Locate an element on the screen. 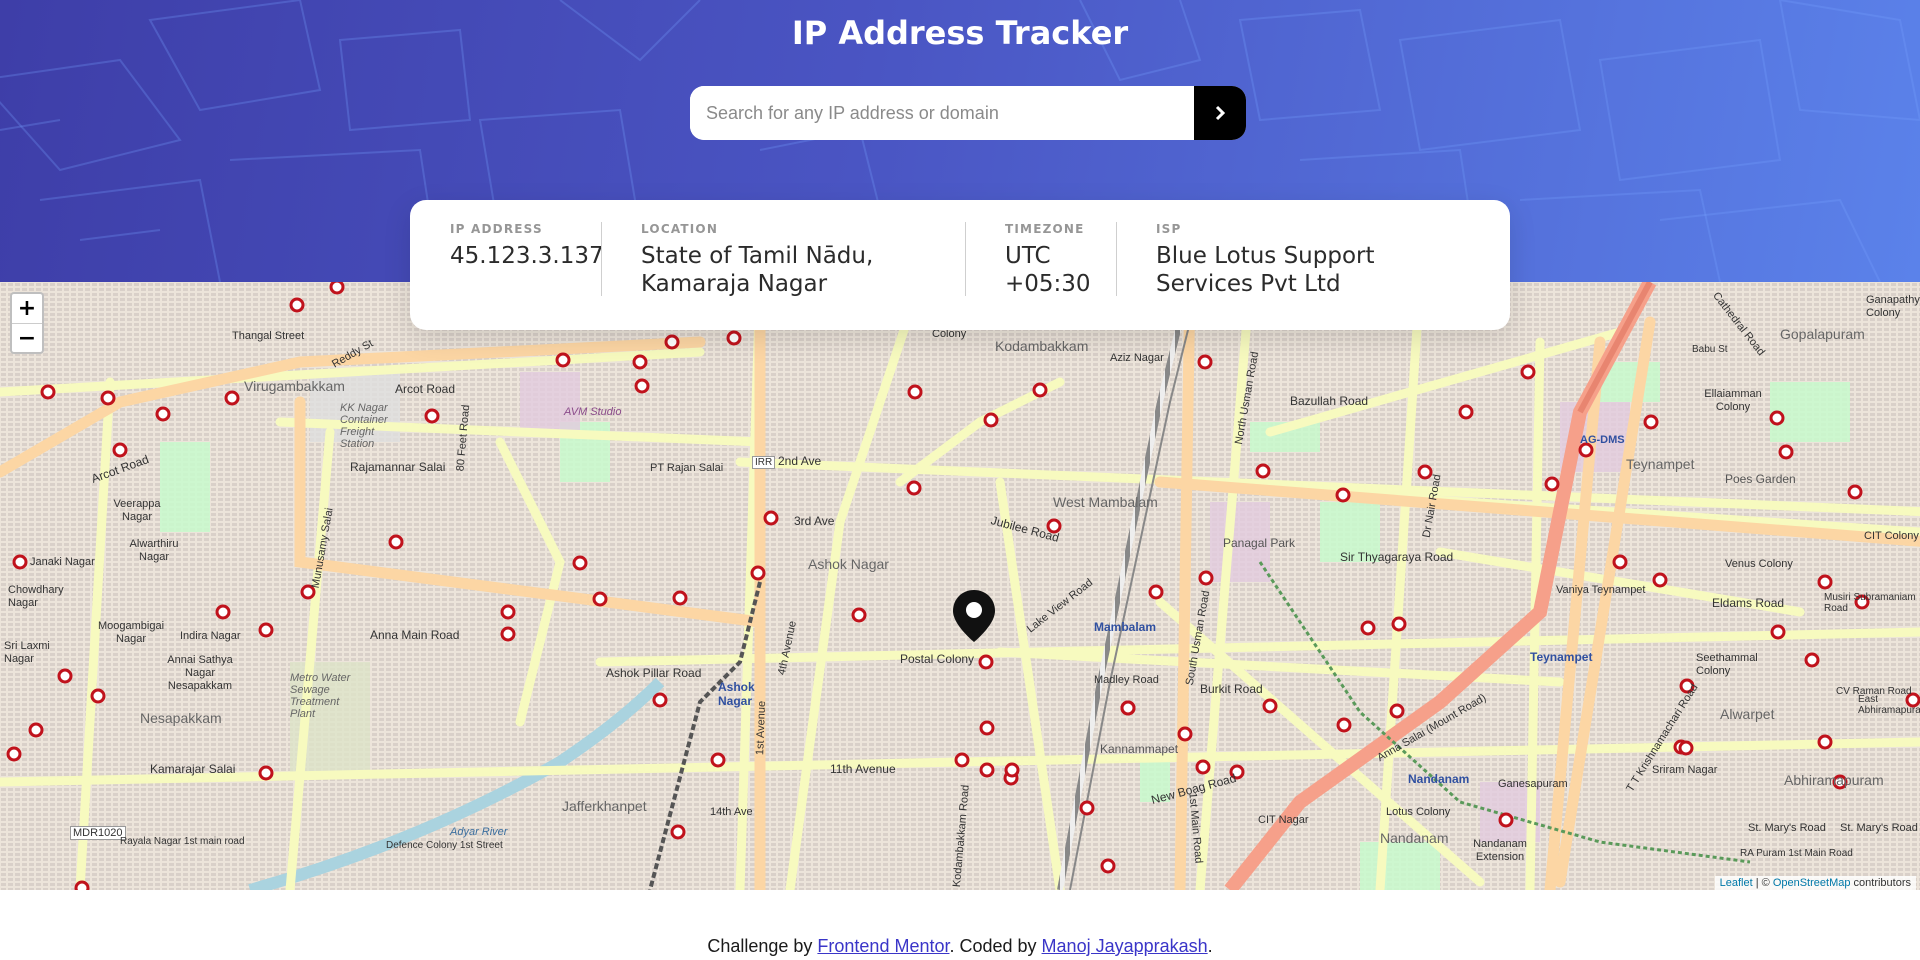  isp-panel: ISP Blue Lotus Support Services Pvt Ltd is located at coordinates (1266, 259).